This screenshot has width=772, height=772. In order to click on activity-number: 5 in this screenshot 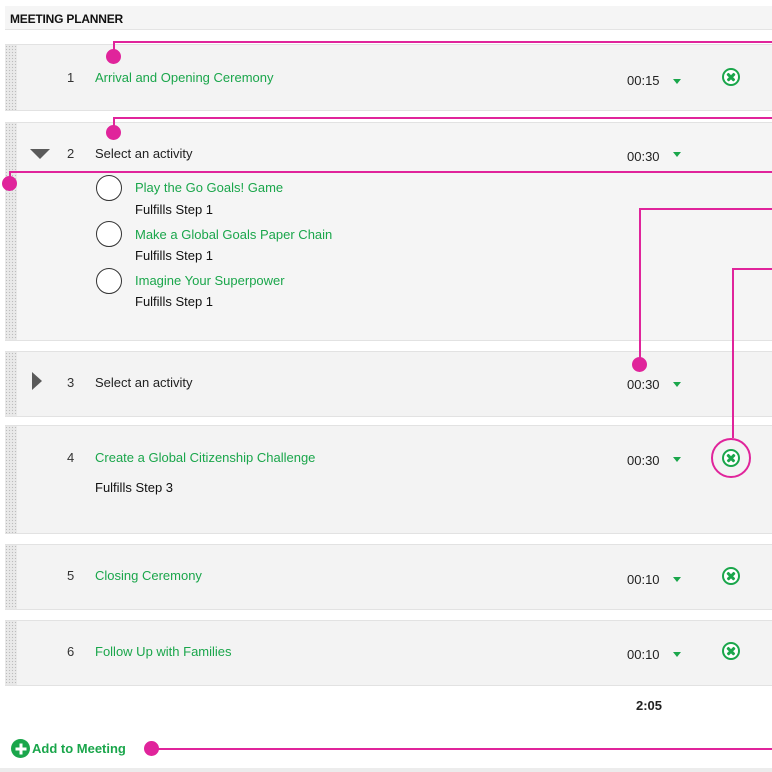, I will do `click(71, 575)`.